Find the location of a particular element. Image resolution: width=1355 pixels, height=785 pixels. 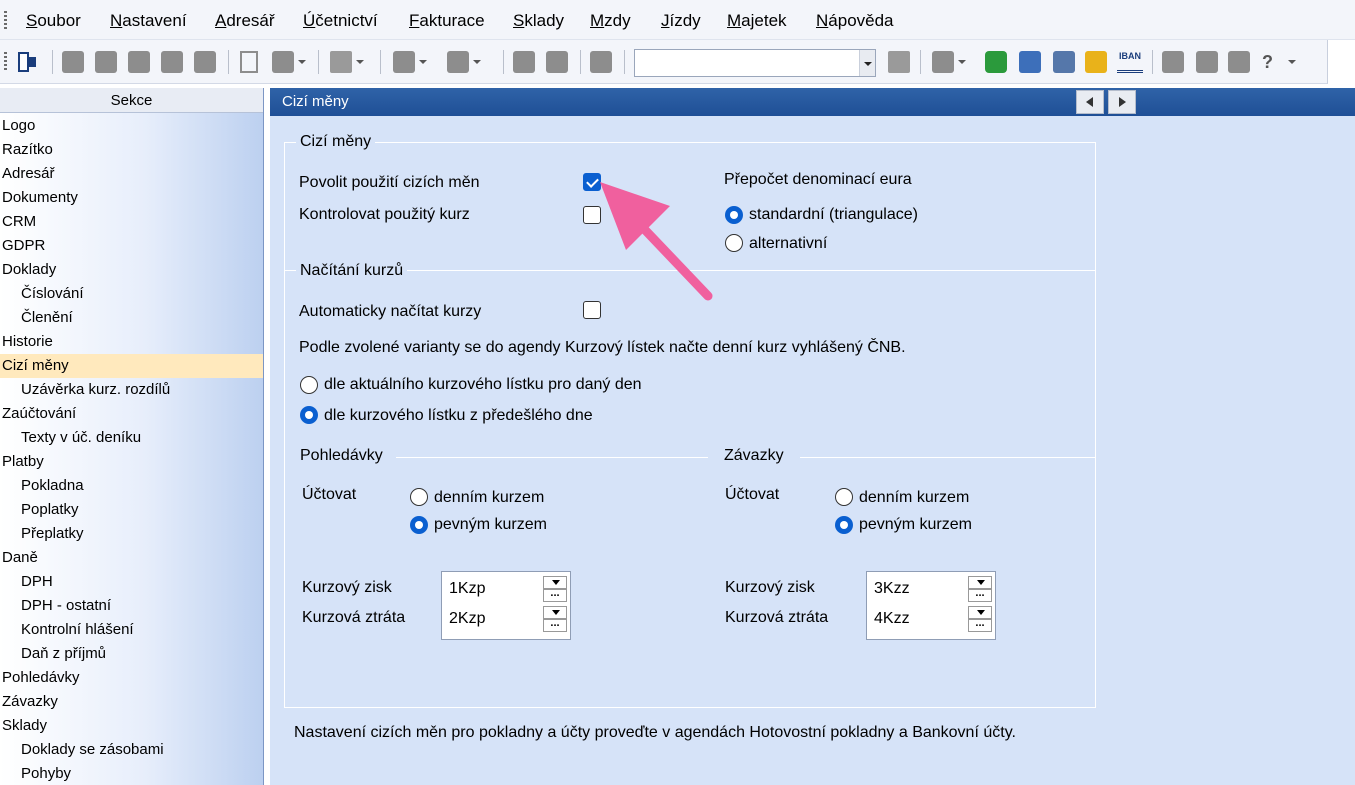

payables-fixed-radio is located at coordinates (844, 525).